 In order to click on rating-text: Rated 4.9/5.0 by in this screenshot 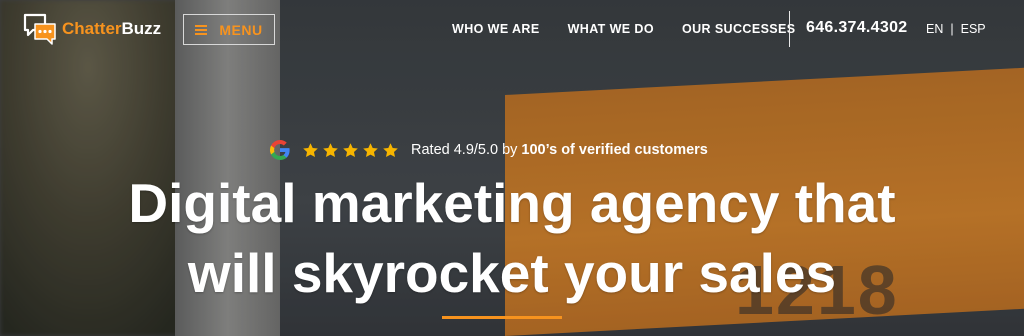, I will do `click(464, 150)`.